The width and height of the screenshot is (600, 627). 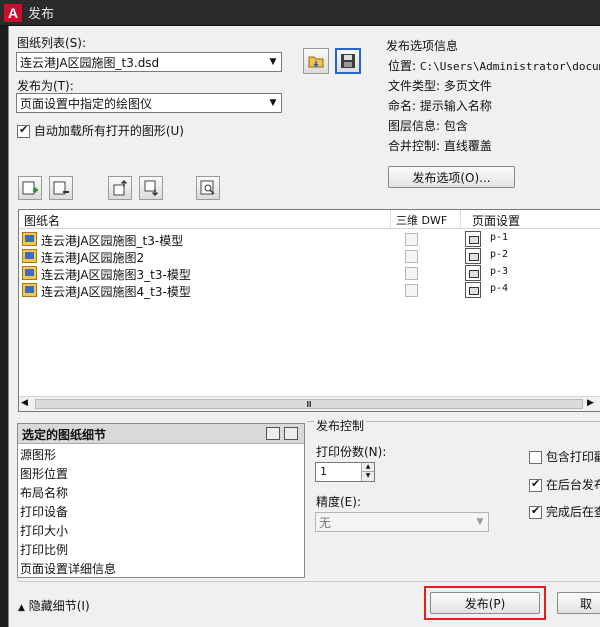 I want to click on copies-input: 1 ▲ ▼, so click(x=345, y=472).